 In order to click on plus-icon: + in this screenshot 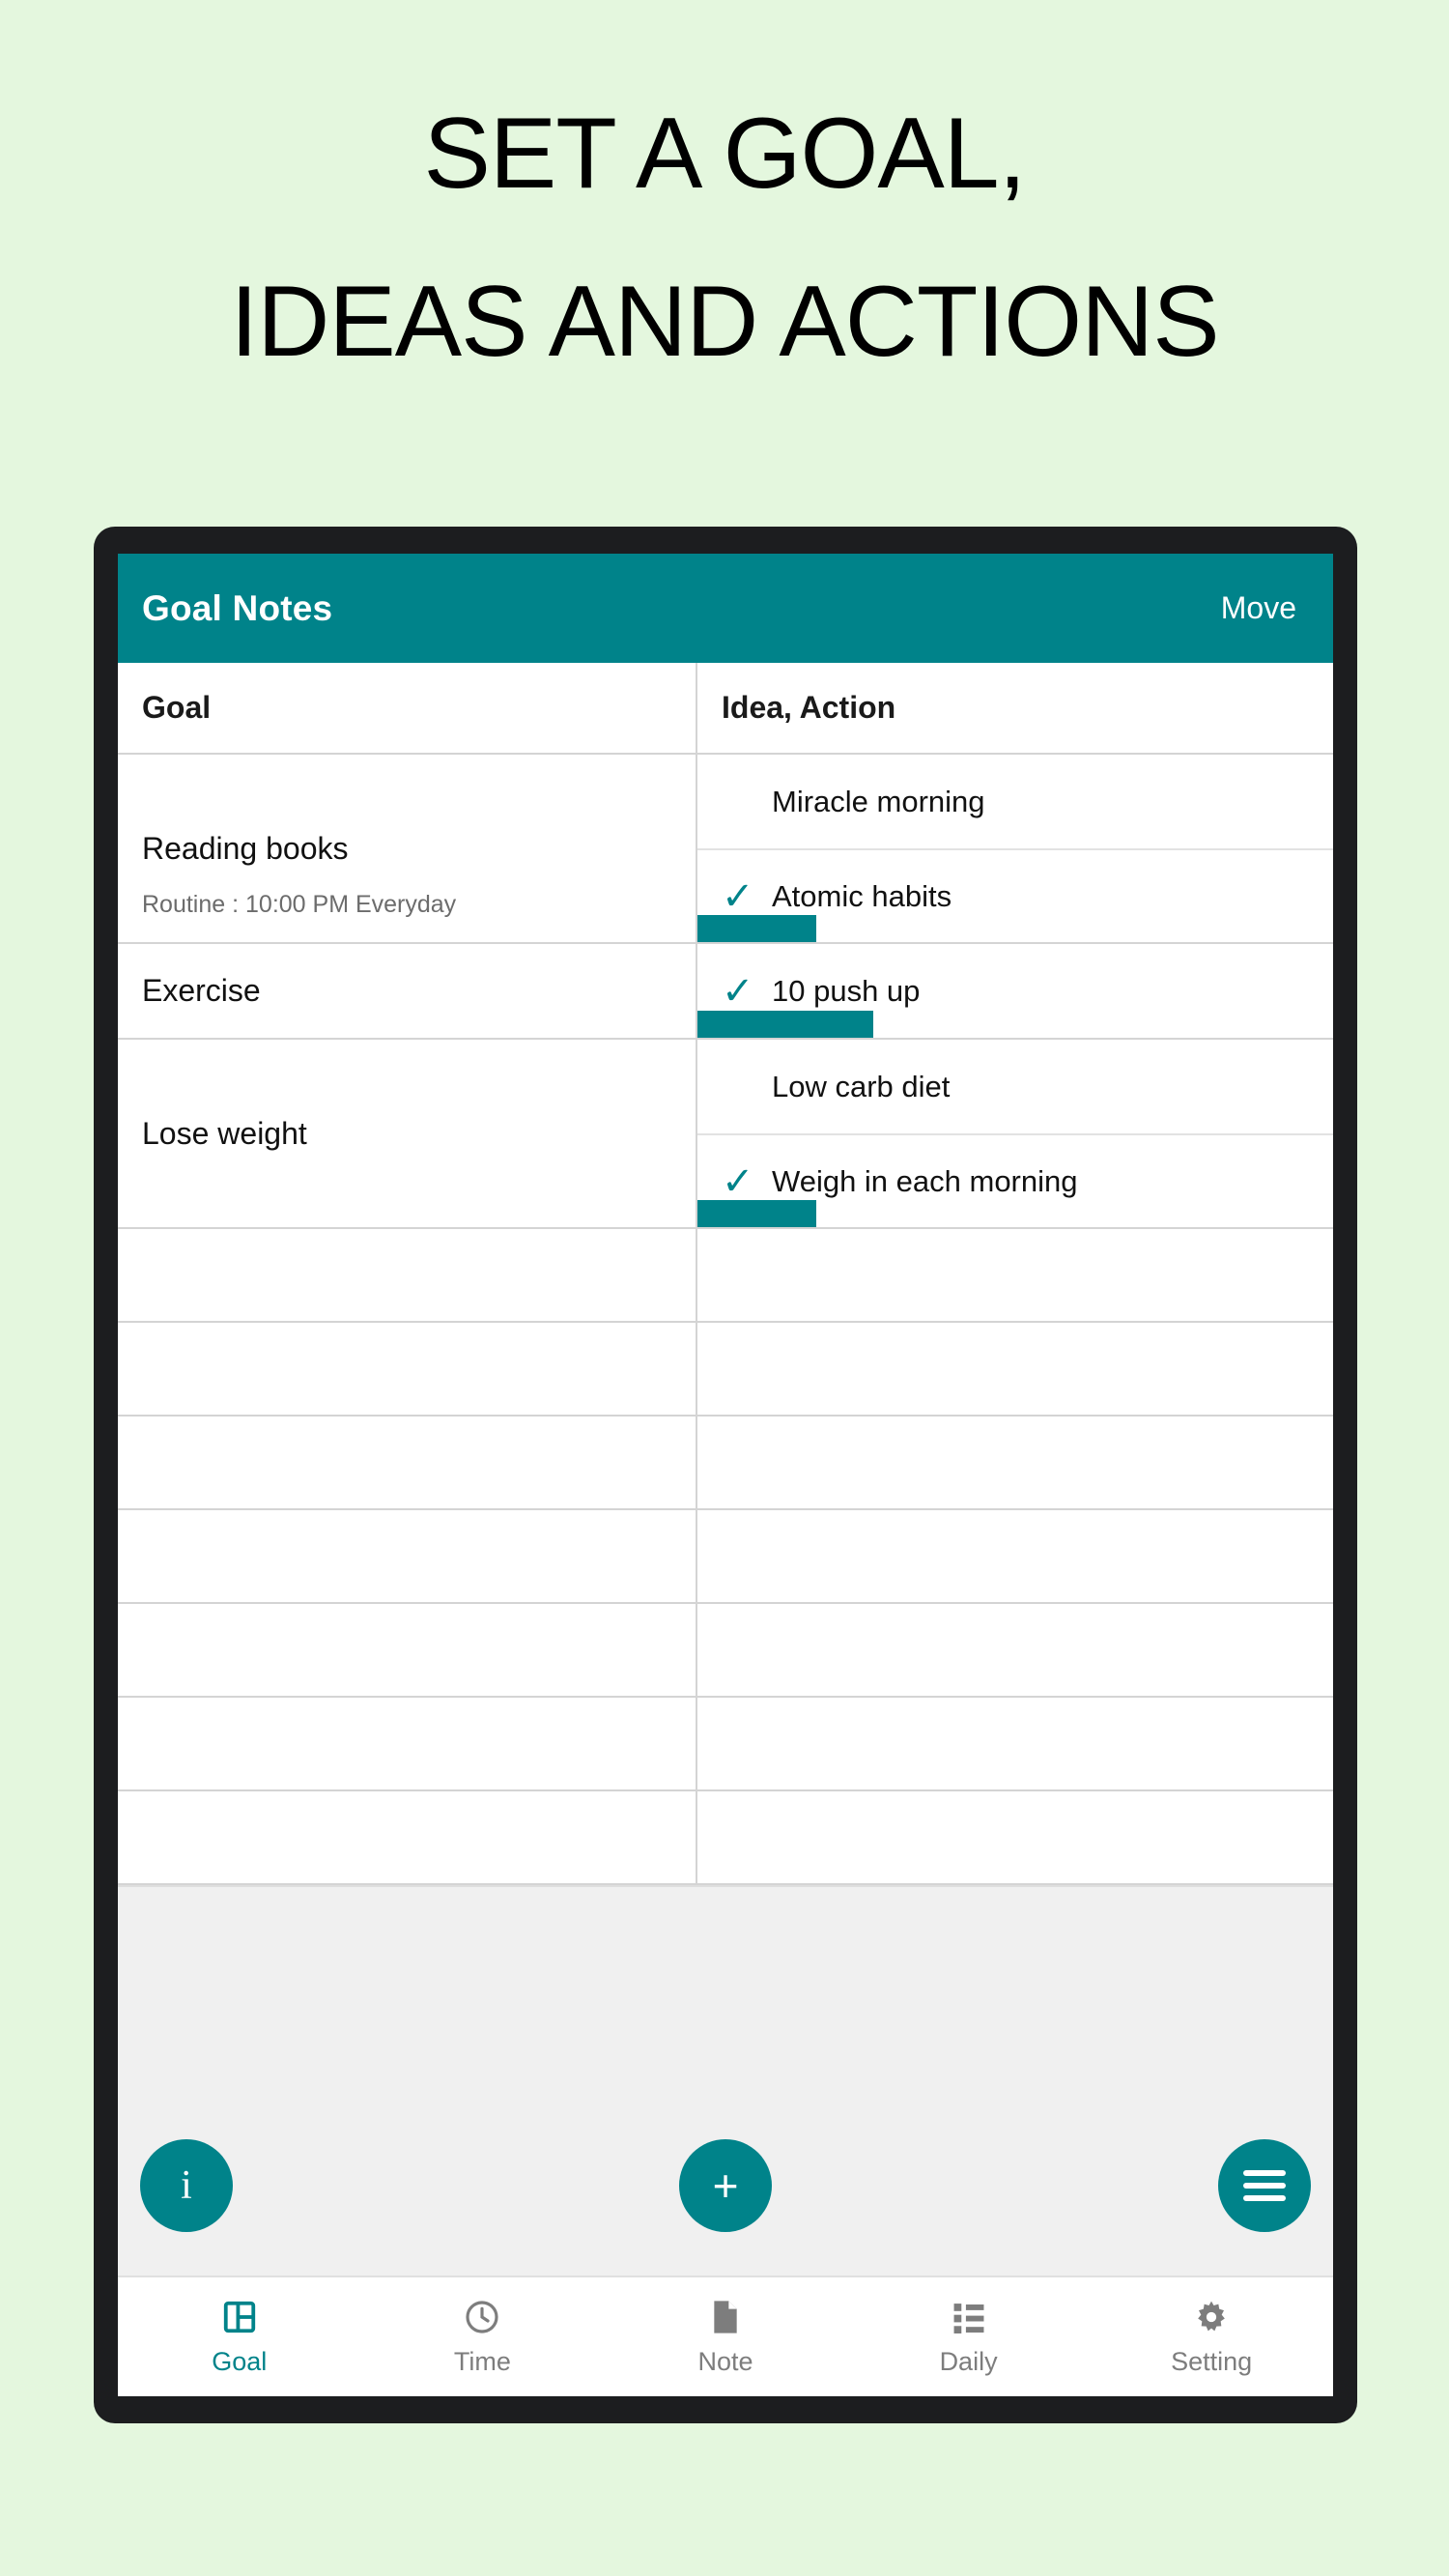, I will do `click(725, 2186)`.